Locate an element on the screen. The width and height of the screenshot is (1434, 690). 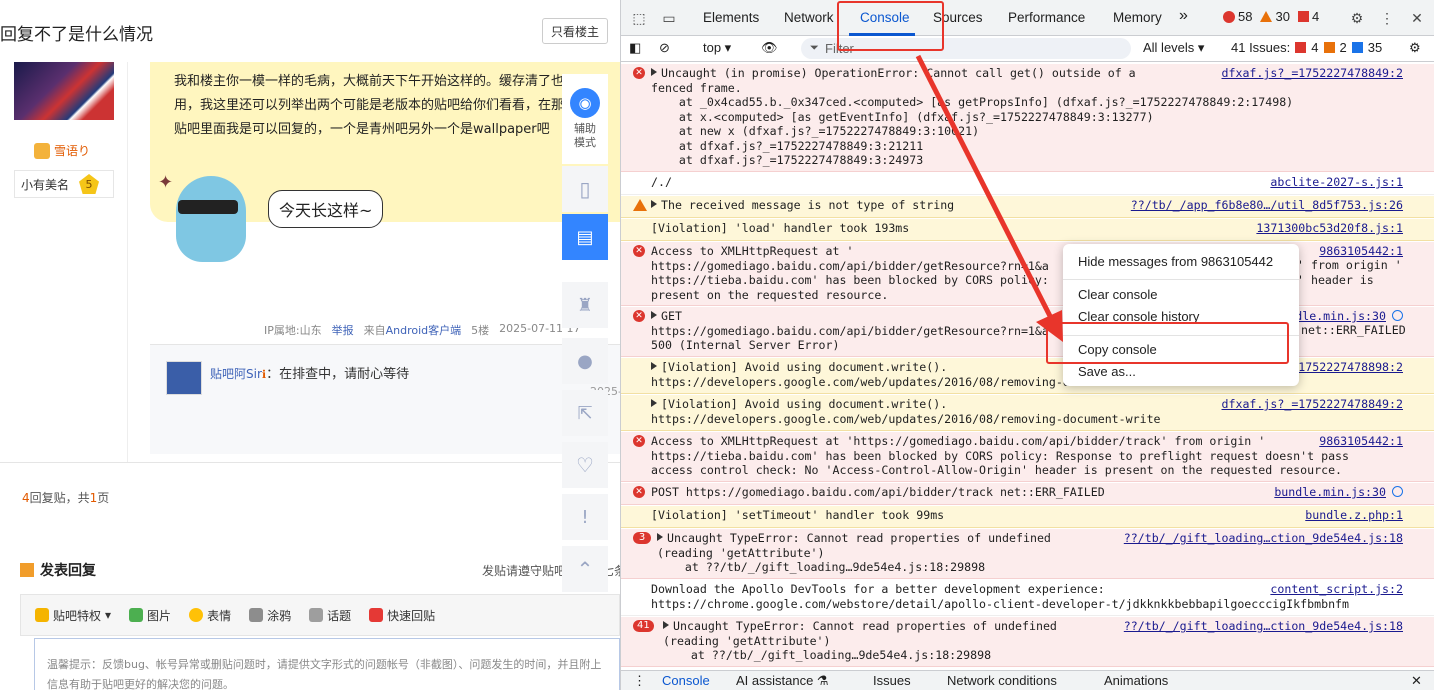
message-source-link: content_script.js:2 is located at coordinates (1336, 589).